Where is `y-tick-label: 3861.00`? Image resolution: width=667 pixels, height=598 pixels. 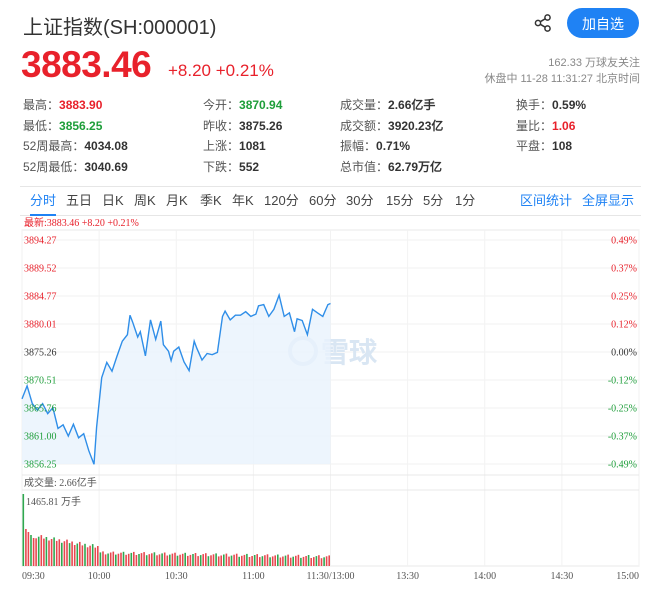 y-tick-label: 3861.00 is located at coordinates (40, 437).